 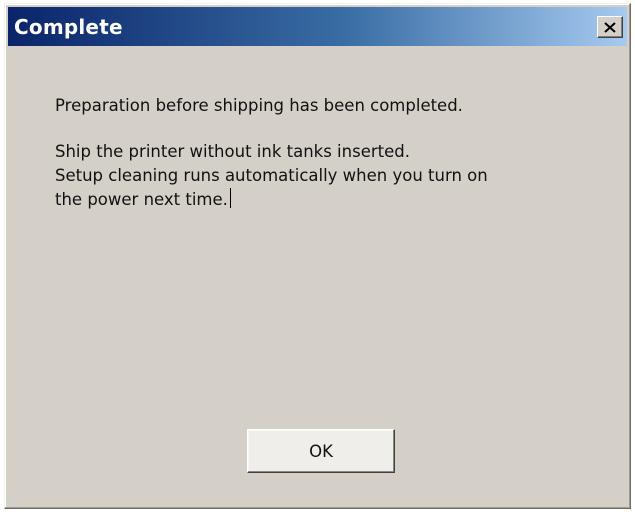 I want to click on ok-button: OK, so click(x=321, y=451).